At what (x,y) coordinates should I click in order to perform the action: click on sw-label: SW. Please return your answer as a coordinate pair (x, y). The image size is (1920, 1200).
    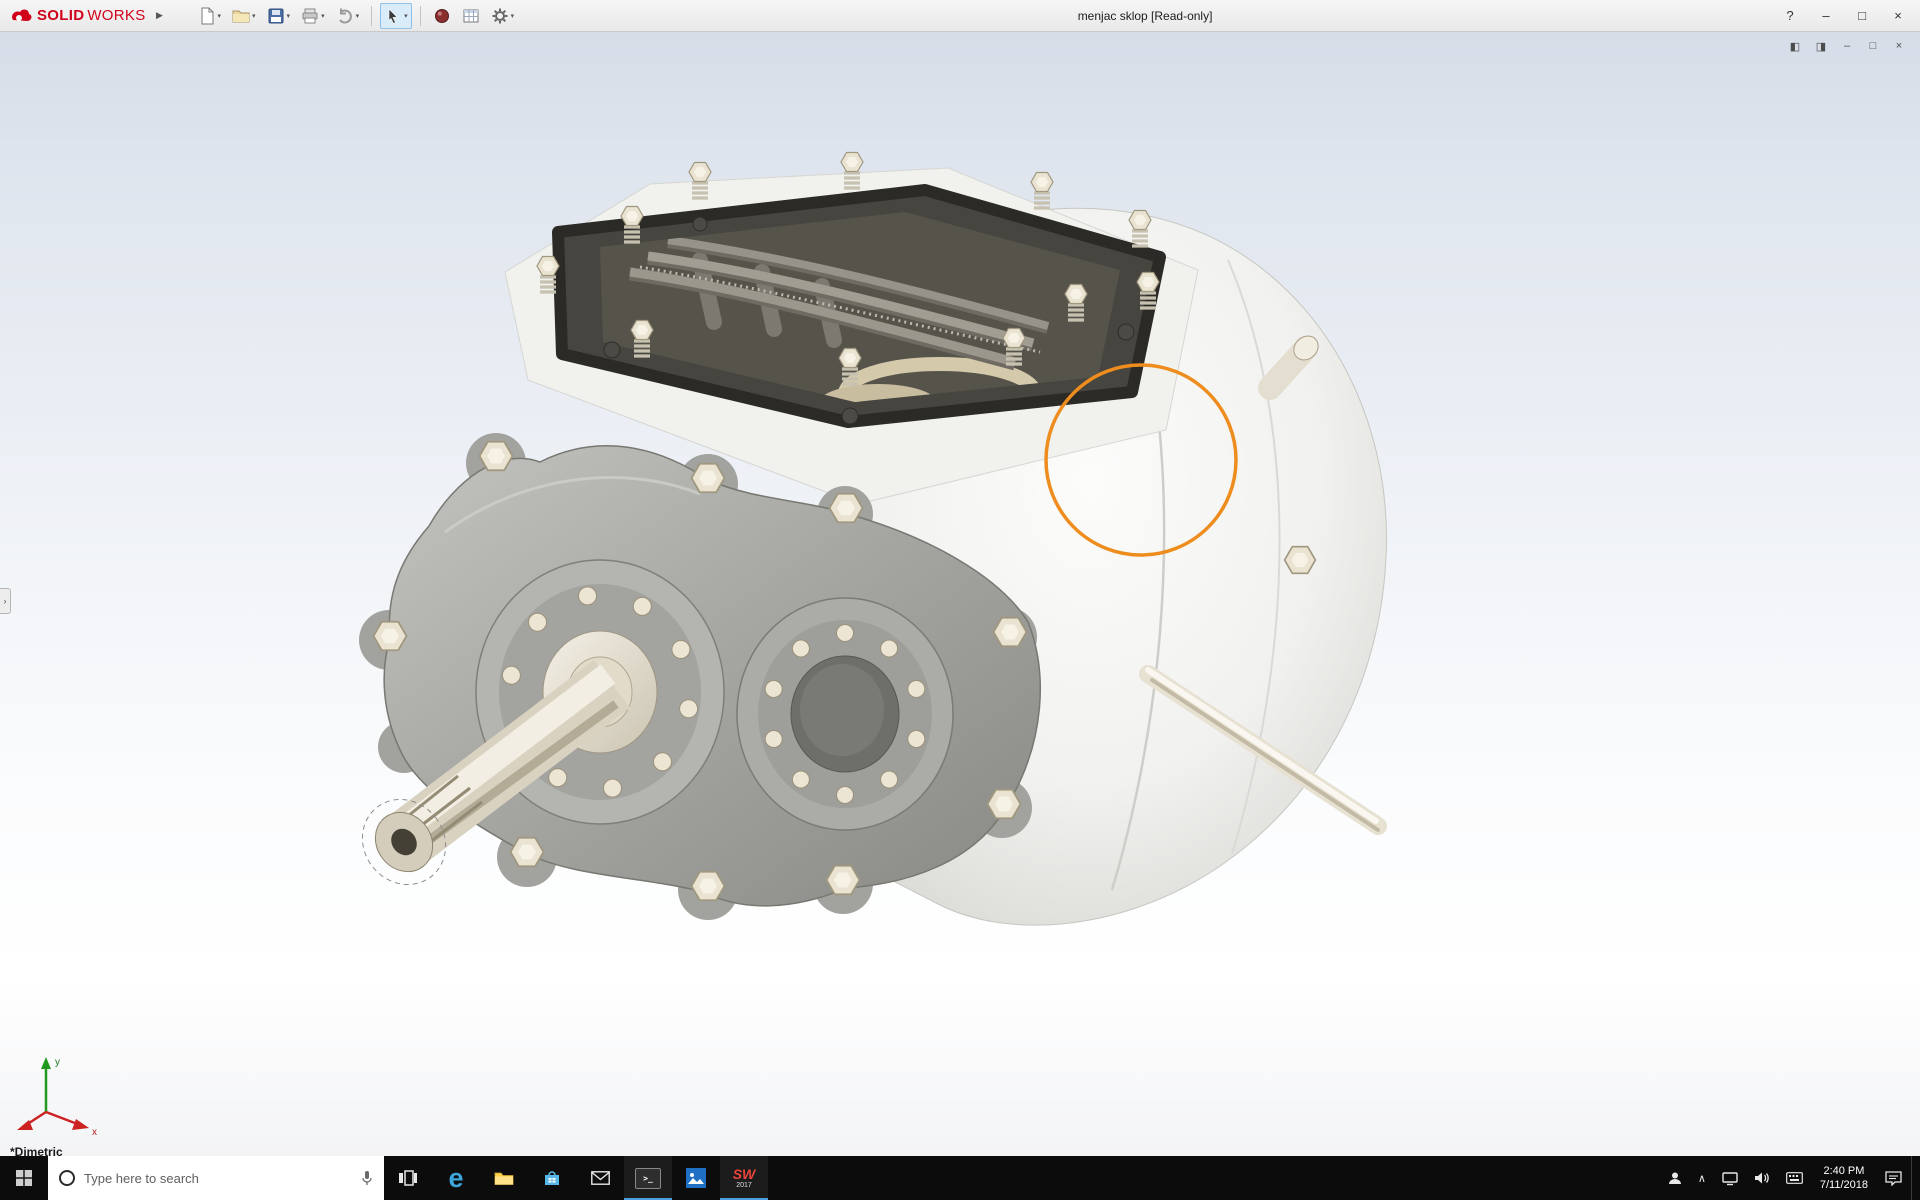
    Looking at the image, I should click on (744, 1174).